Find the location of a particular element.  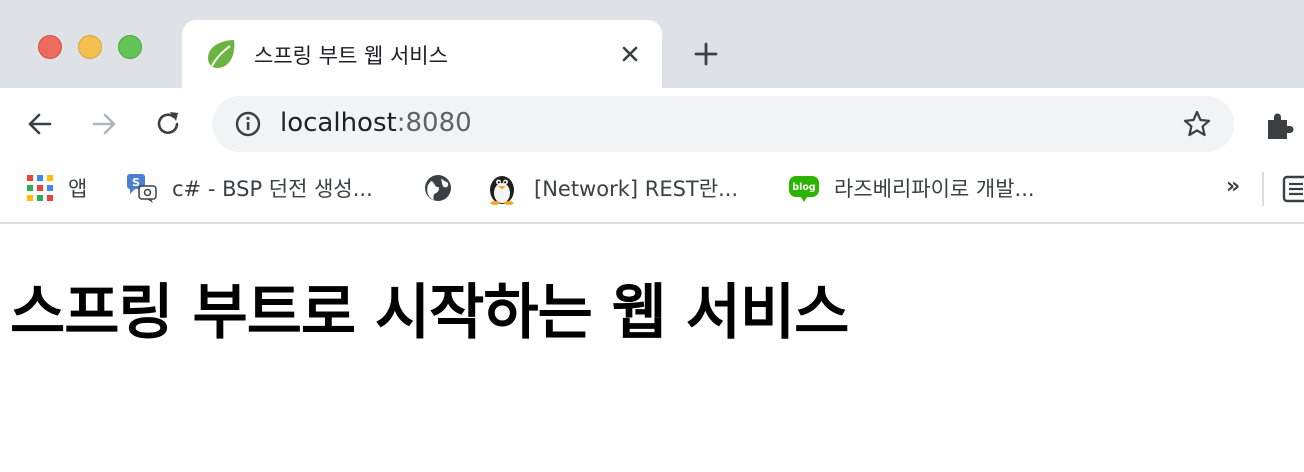

bookmark-apps: 앱 is located at coordinates (56, 188).